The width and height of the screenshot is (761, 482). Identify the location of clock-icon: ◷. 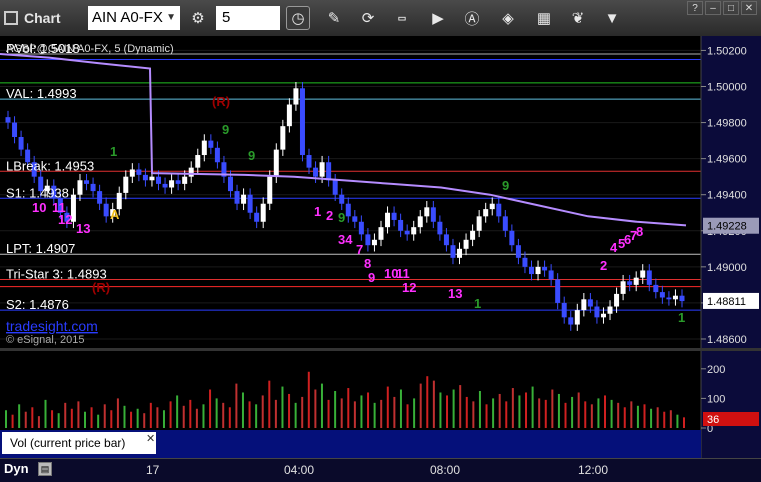
(298, 18).